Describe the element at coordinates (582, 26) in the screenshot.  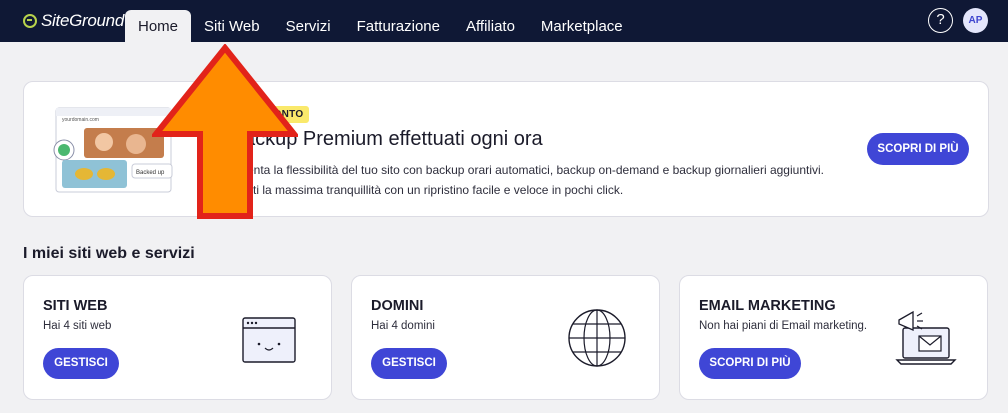
I see `nav-item-marketplace: Marketplace` at that location.